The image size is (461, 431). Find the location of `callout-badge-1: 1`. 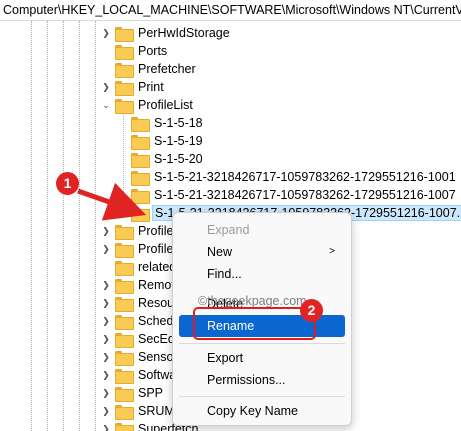

callout-badge-1: 1 is located at coordinates (67, 183).